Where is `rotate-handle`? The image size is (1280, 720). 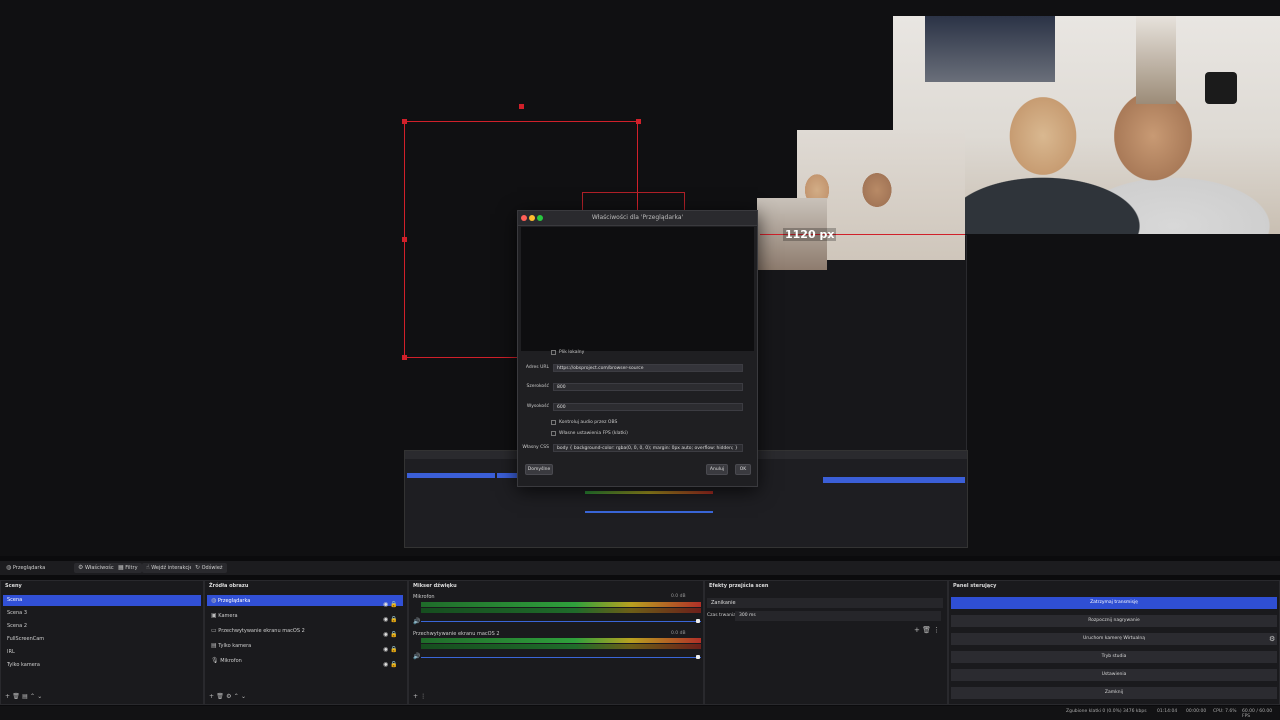 rotate-handle is located at coordinates (521, 106).